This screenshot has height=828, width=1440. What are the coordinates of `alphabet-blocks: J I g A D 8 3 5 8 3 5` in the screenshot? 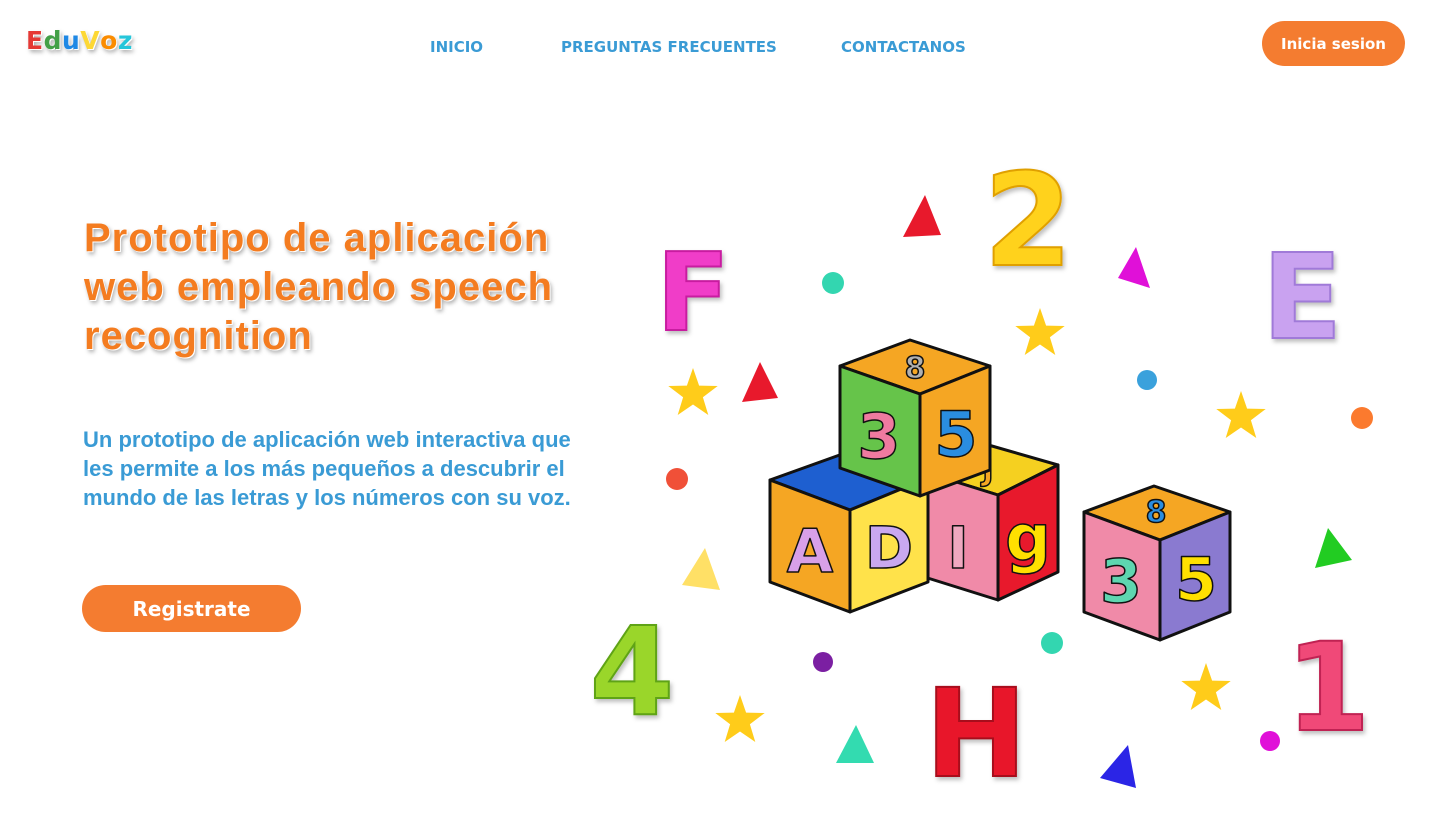 It's located at (1000, 490).